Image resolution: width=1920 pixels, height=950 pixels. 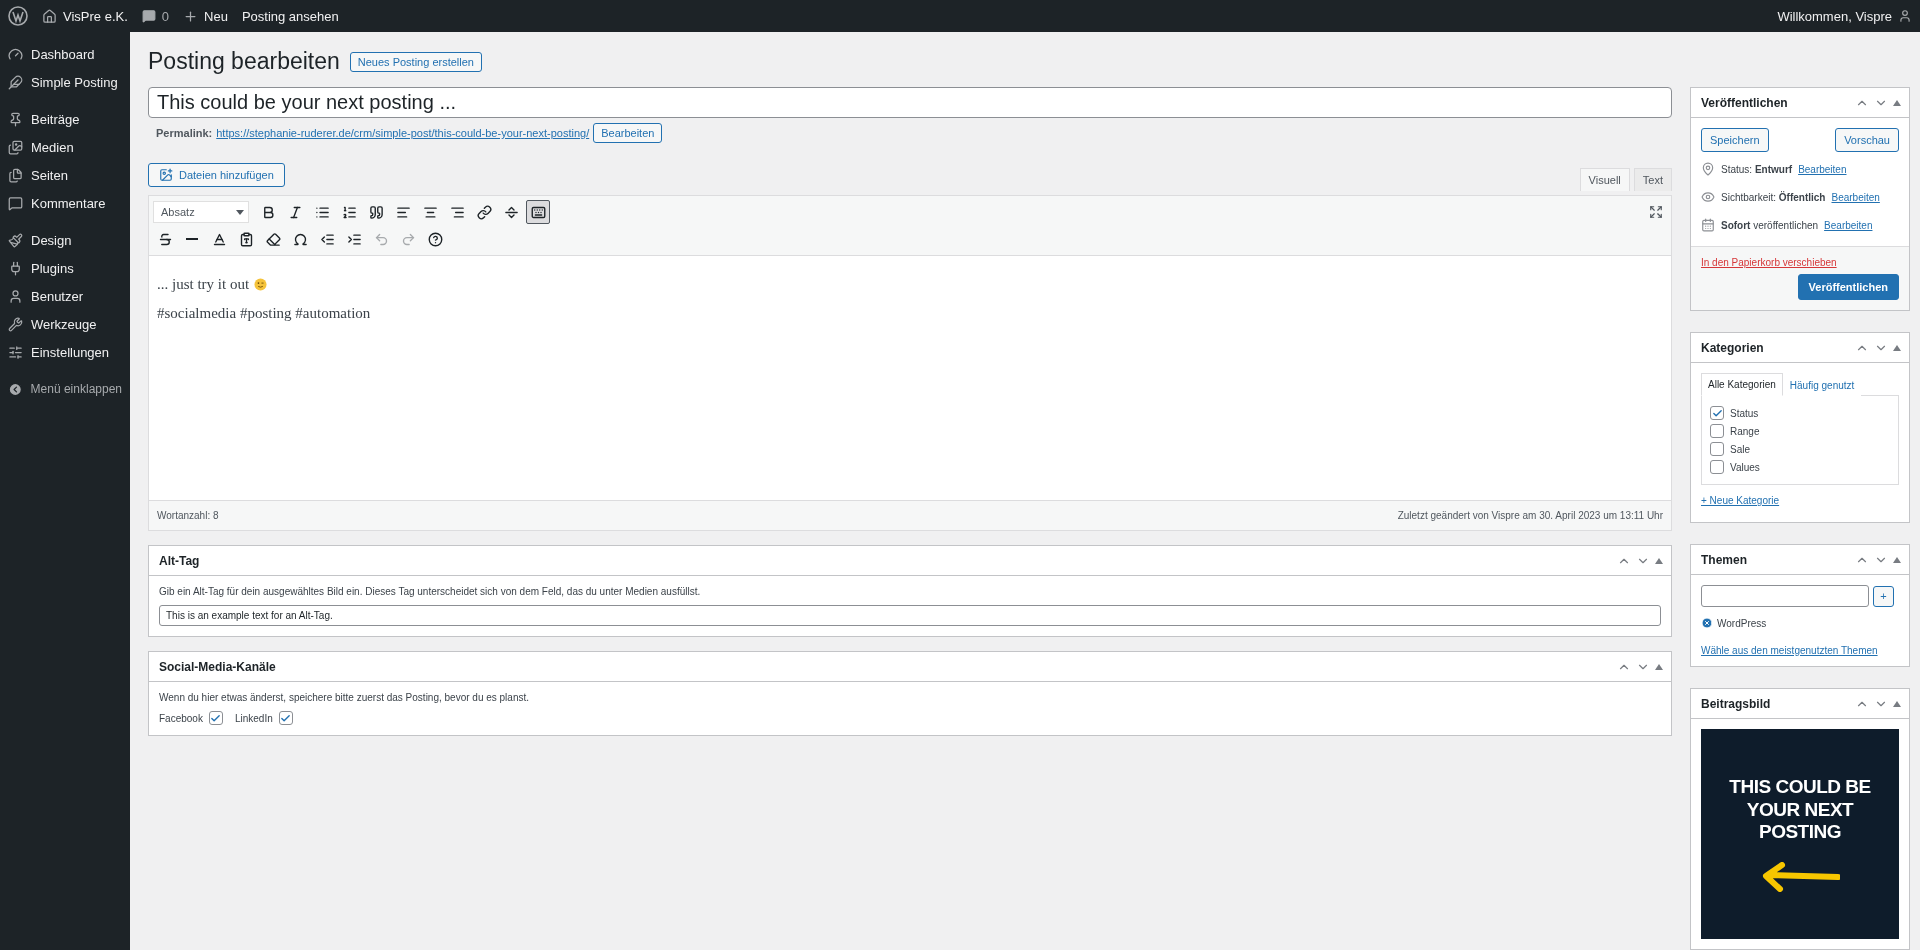 I want to click on toolbar-toggle-button, so click(x=538, y=212).